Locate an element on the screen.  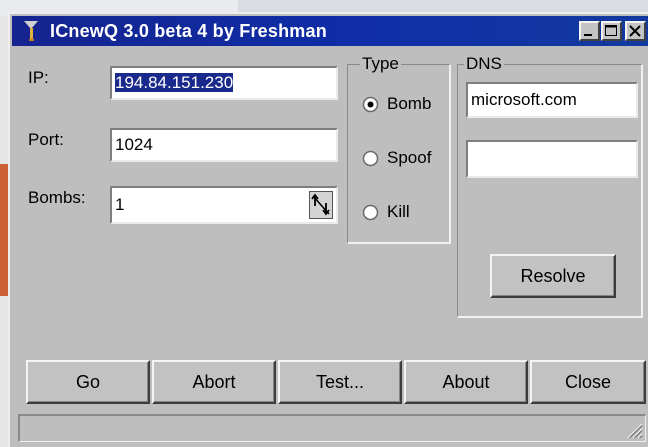
close-window-button is located at coordinates (635, 31).